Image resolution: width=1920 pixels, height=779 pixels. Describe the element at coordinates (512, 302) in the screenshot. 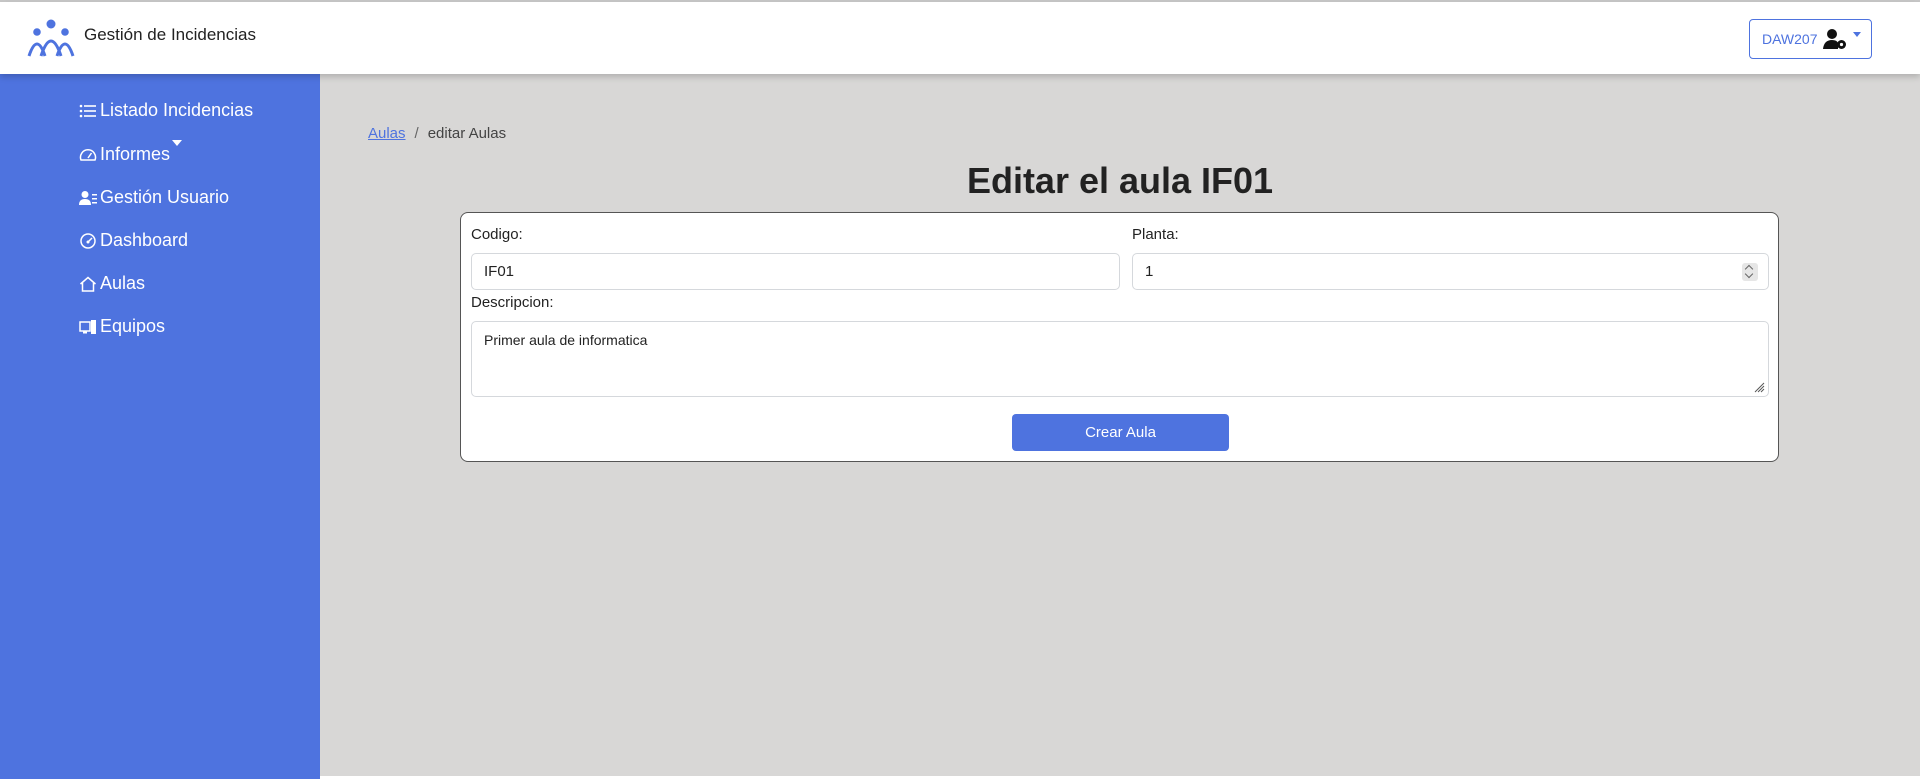

I see `descripcion-label: Descripcion:` at that location.